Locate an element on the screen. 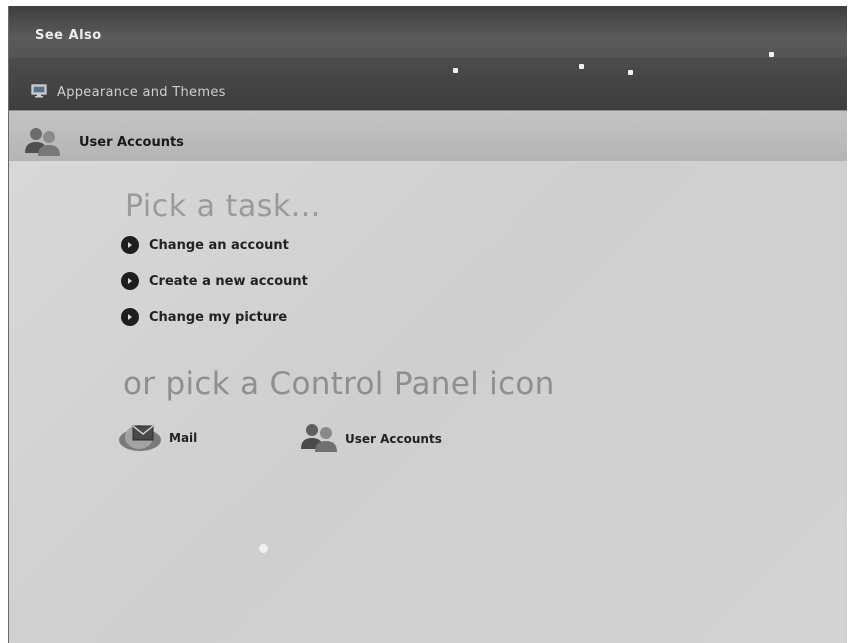 Image resolution: width=849 pixels, height=643 pixels. control-panel-icon-mail: Mail is located at coordinates (157, 438).